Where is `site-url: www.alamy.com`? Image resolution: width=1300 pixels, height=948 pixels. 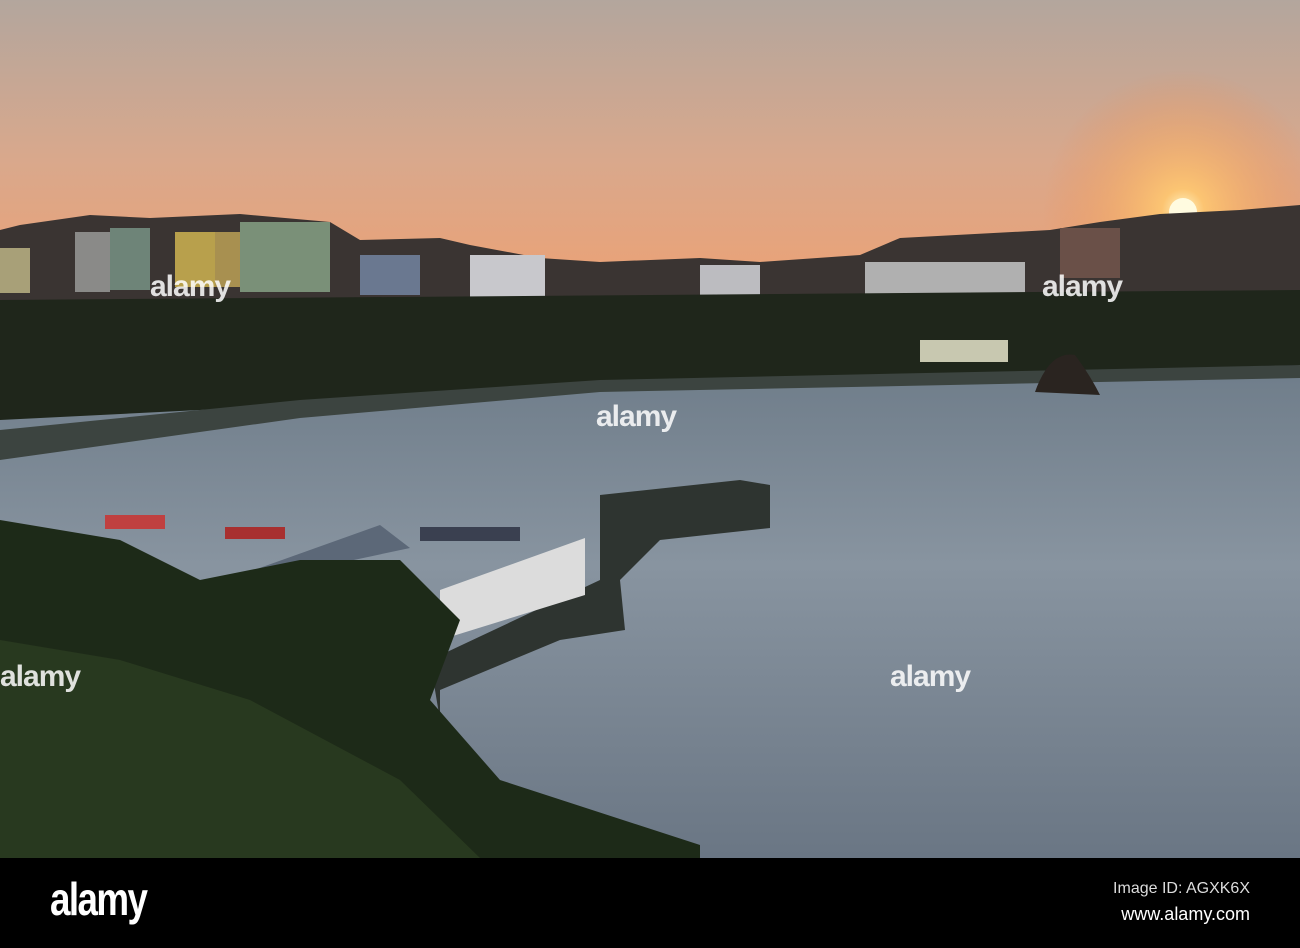 site-url: www.alamy.com is located at coordinates (1185, 914).